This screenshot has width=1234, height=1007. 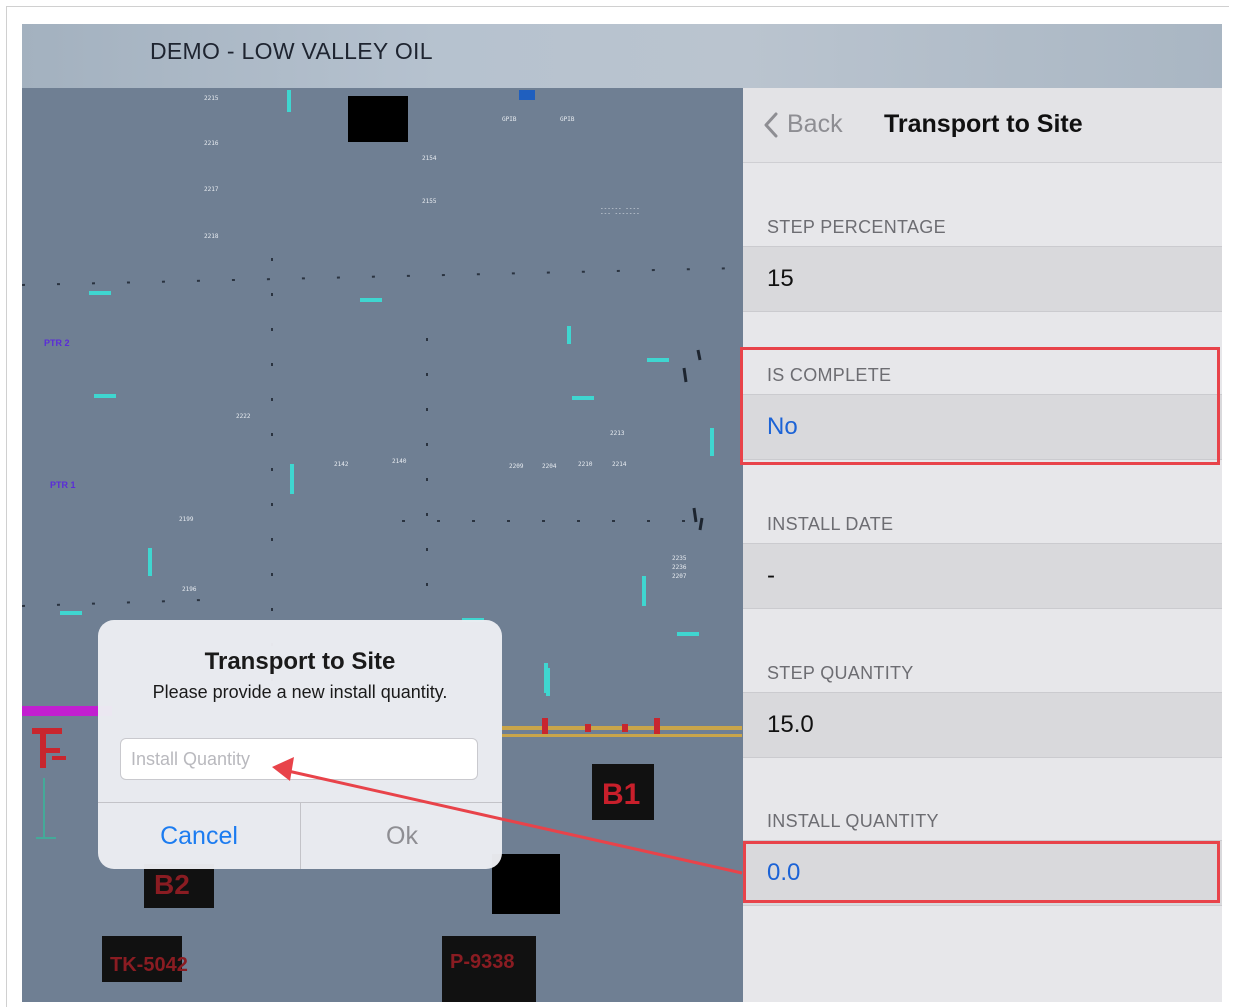 I want to click on svg-text: 2140, so click(x=399, y=461).